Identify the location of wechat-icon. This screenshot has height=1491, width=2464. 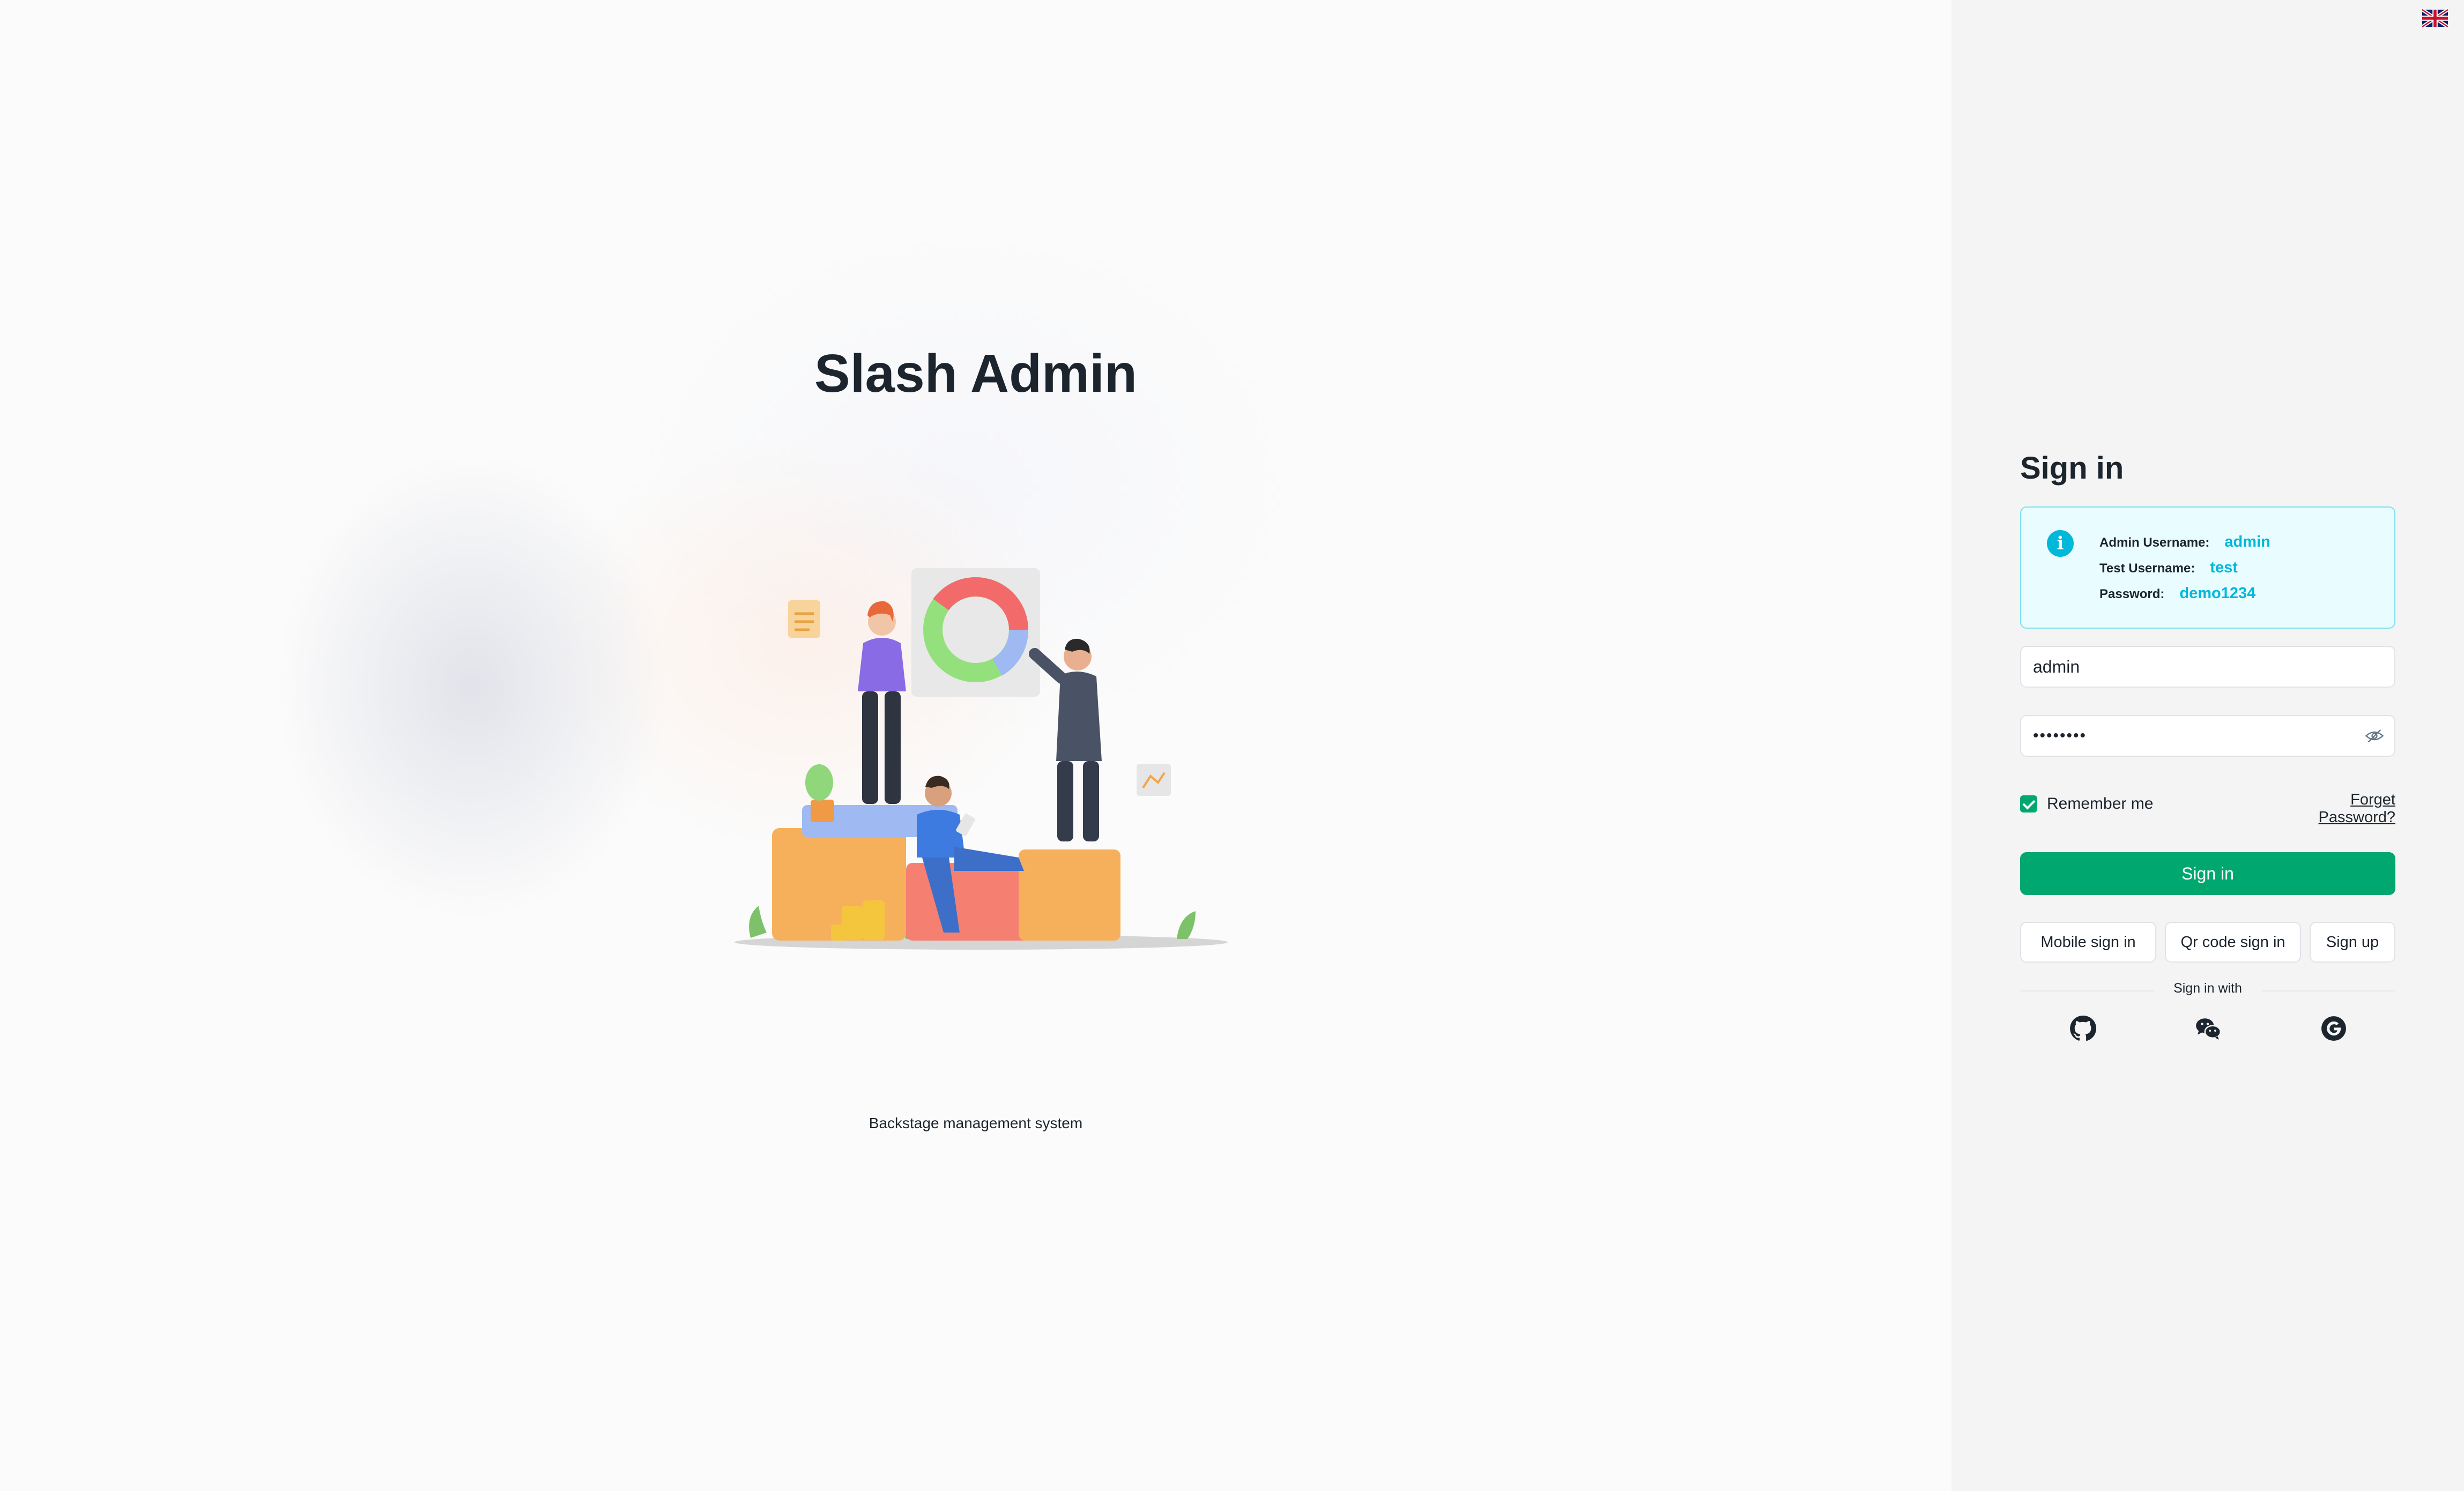
(2208, 1028).